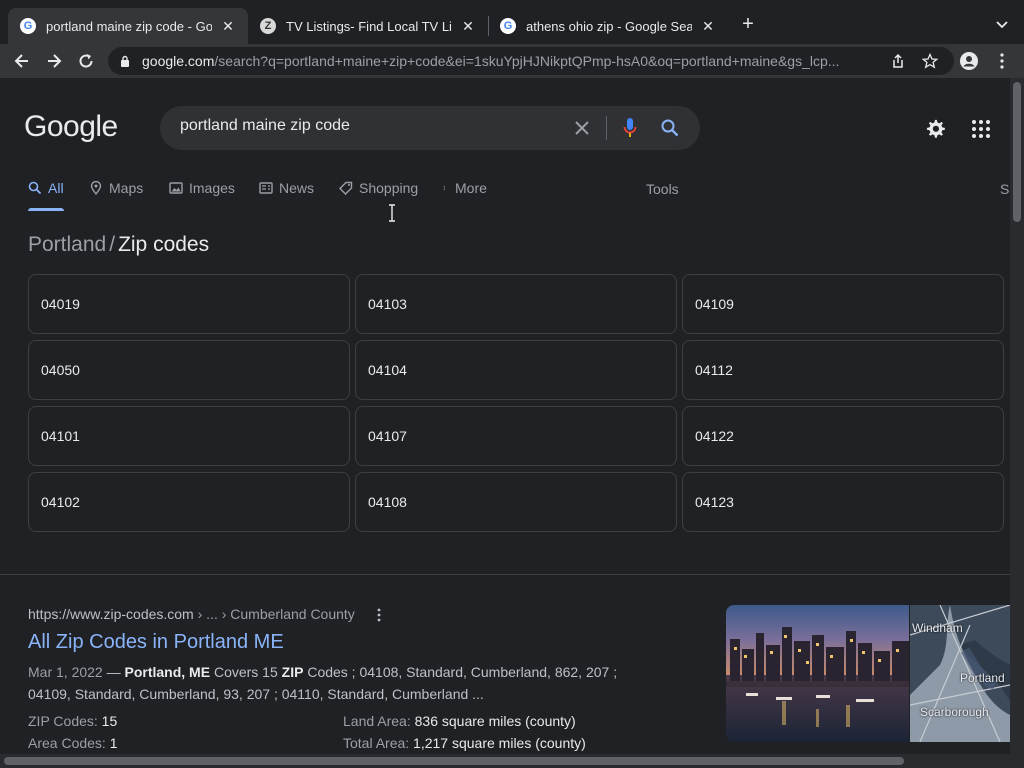 The image size is (1024, 768). Describe the element at coordinates (843, 304) in the screenshot. I see `zip-code-chip: 04109` at that location.